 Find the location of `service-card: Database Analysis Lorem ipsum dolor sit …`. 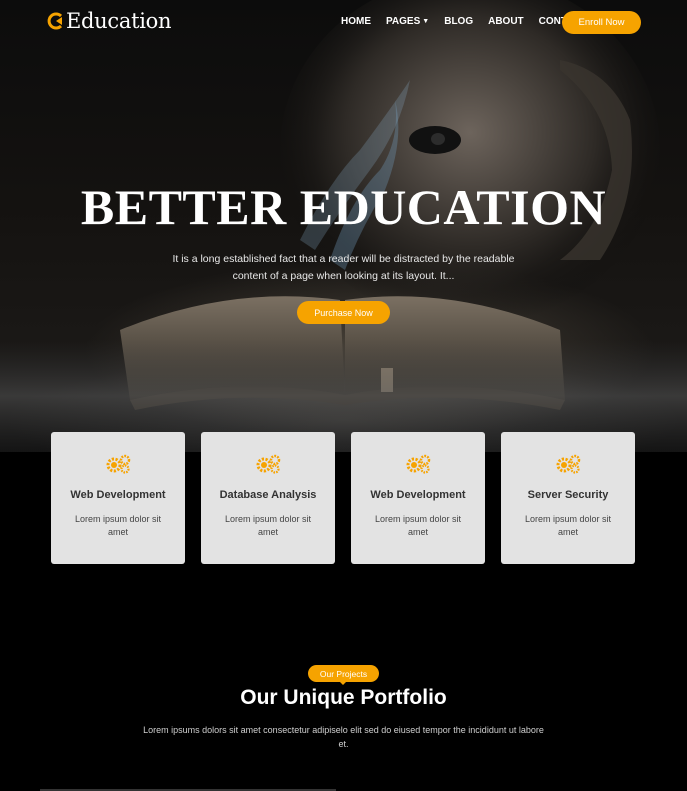

service-card: Database Analysis Lorem ipsum dolor sit … is located at coordinates (268, 498).